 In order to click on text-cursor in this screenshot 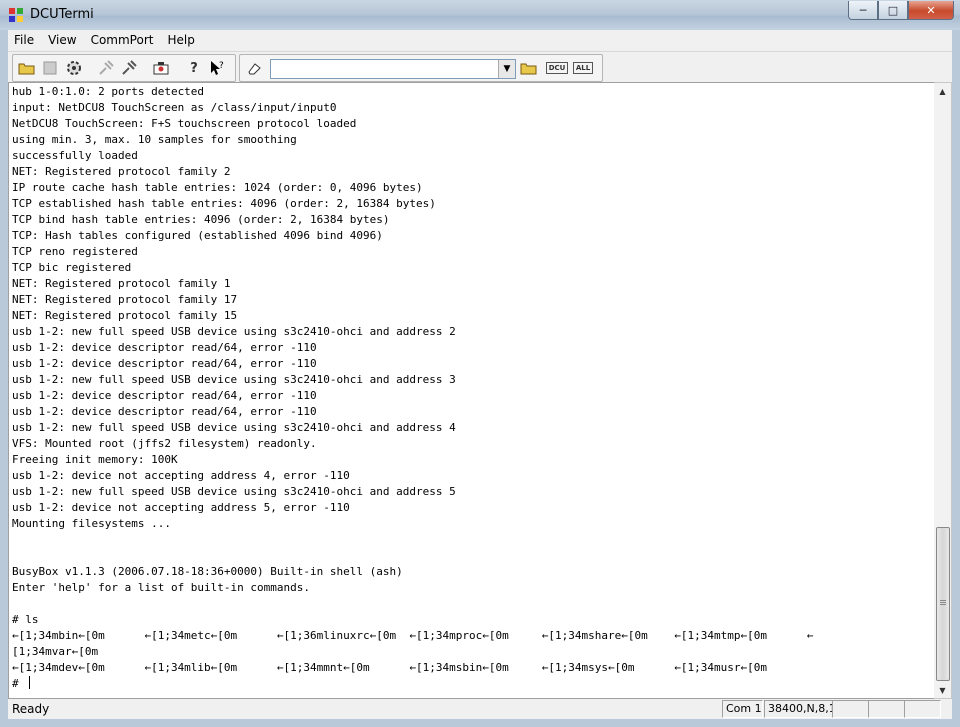, I will do `click(30, 682)`.